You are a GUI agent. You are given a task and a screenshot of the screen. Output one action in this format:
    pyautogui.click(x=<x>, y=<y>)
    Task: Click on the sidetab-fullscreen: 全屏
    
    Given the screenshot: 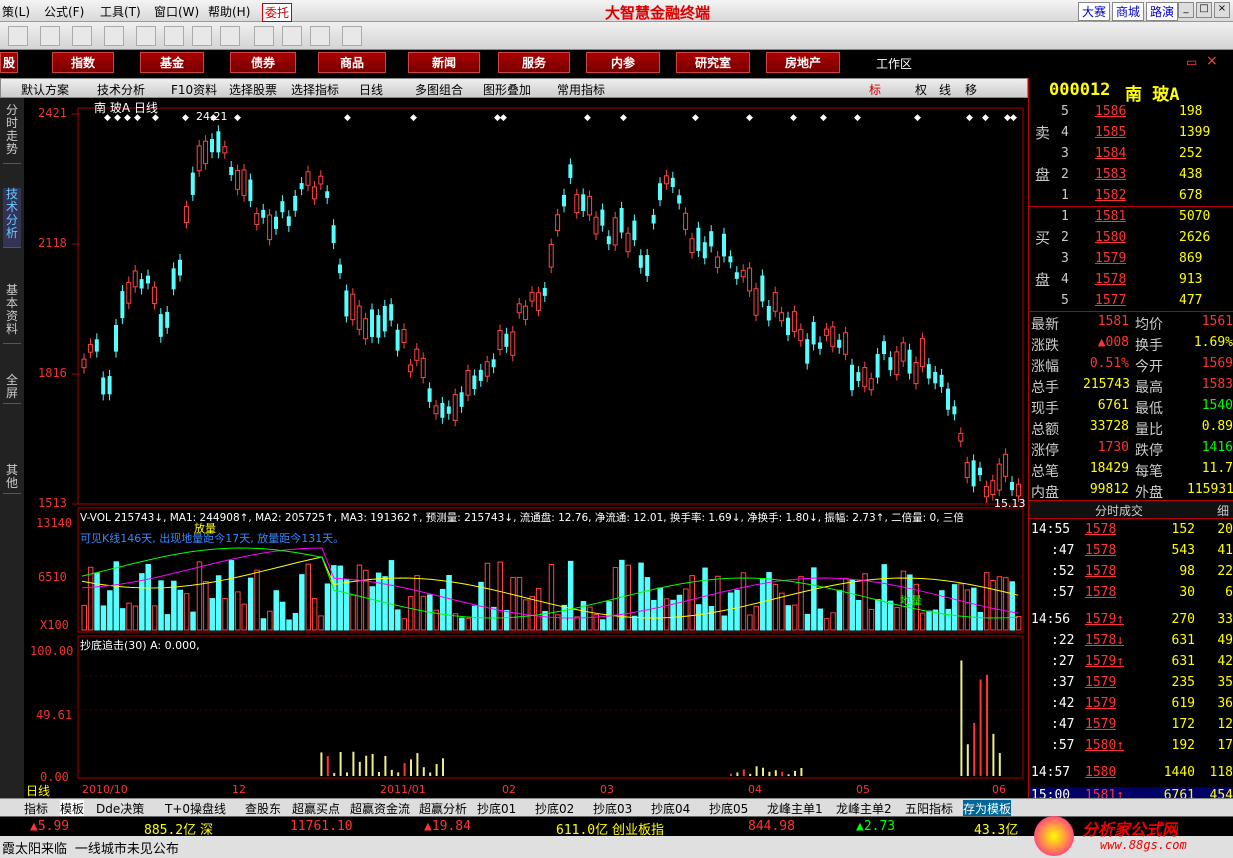 What is the action you would take?
    pyautogui.click(x=12, y=389)
    